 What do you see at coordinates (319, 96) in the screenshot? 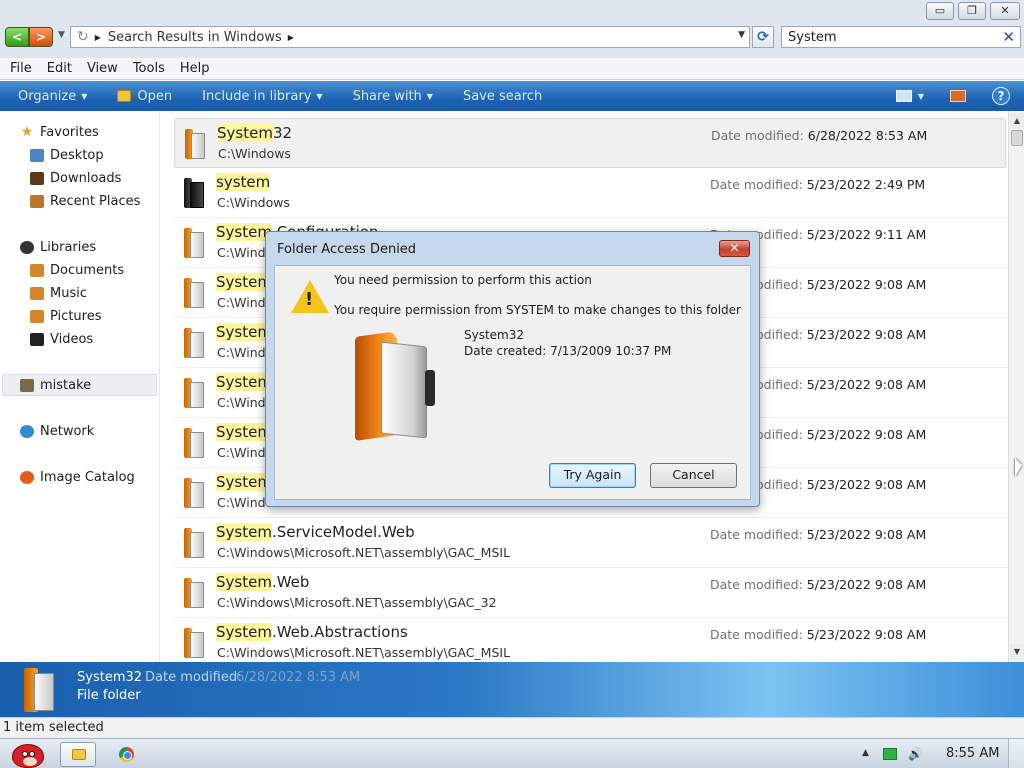
I see `include-dropdown-icon: ▼` at bounding box center [319, 96].